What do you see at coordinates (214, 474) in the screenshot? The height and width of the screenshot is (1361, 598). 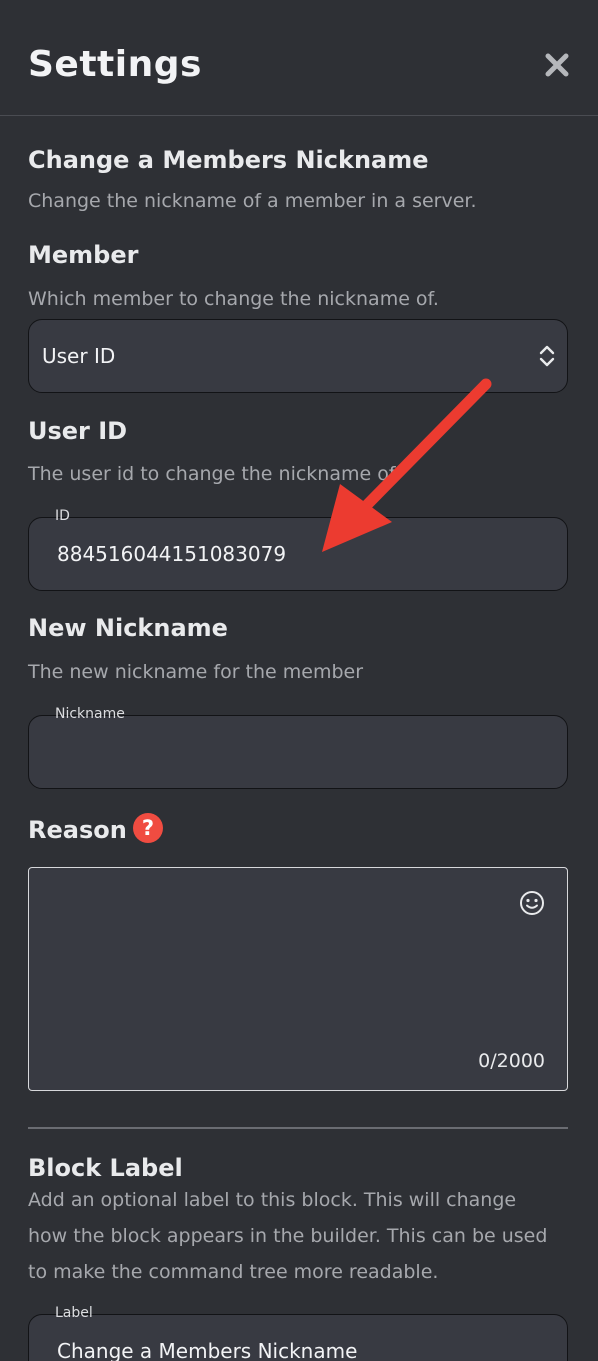 I see `user-id-description: The user id to change the nickname of.` at bounding box center [214, 474].